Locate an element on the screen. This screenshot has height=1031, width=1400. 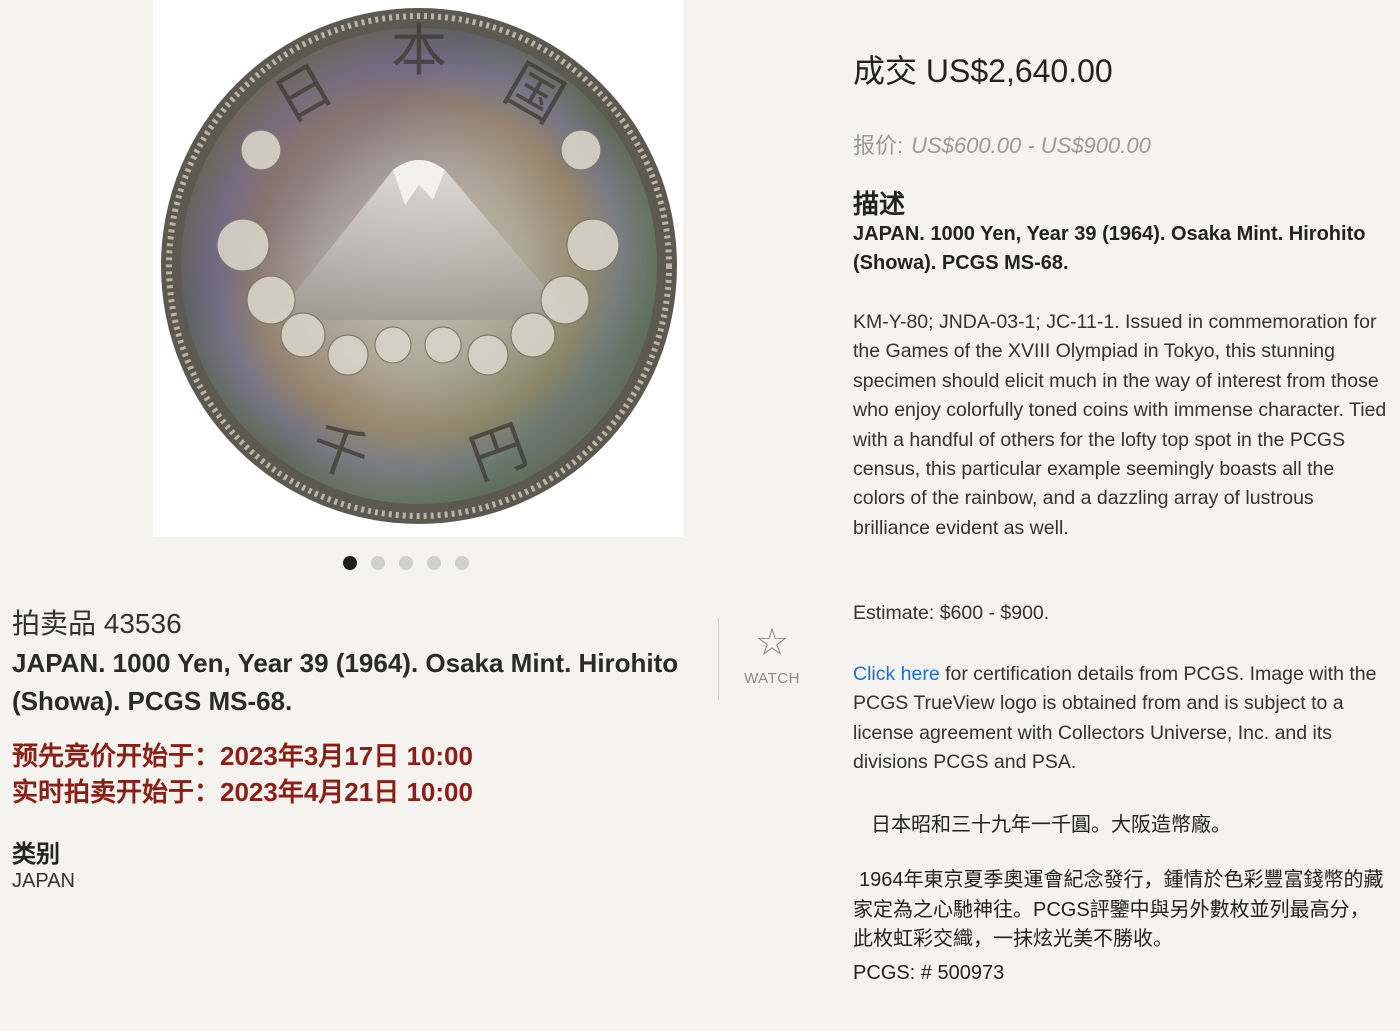
description-heading: 描述 is located at coordinates (879, 204).